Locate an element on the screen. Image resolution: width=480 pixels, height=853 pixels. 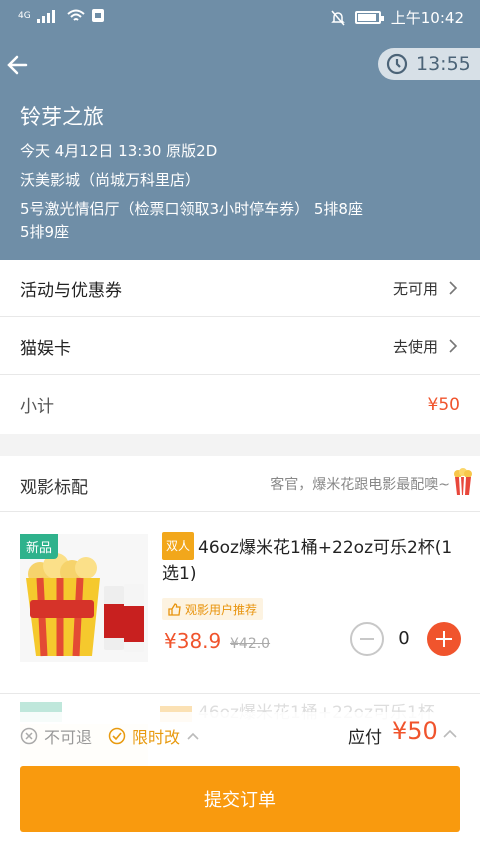
section-divider is located at coordinates (240, 445).